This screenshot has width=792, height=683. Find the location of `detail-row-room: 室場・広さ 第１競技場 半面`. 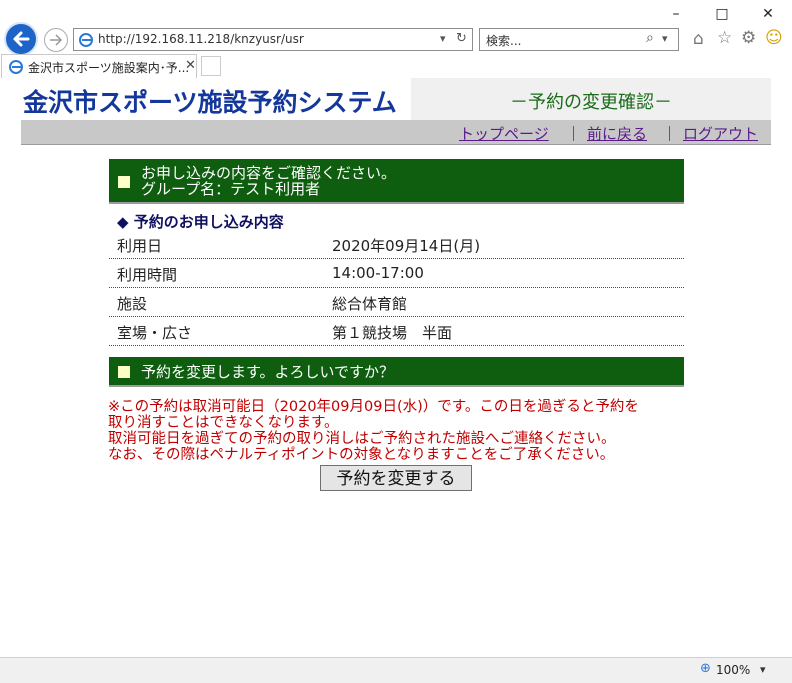

detail-row-room: 室場・広さ 第１競技場 半面 is located at coordinates (396, 331).